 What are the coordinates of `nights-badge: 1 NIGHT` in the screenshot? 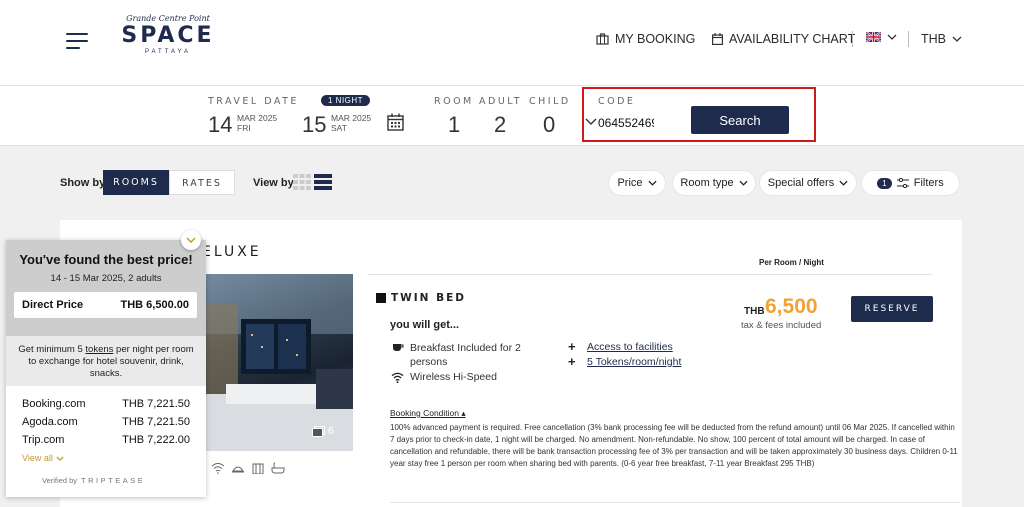 It's located at (346, 100).